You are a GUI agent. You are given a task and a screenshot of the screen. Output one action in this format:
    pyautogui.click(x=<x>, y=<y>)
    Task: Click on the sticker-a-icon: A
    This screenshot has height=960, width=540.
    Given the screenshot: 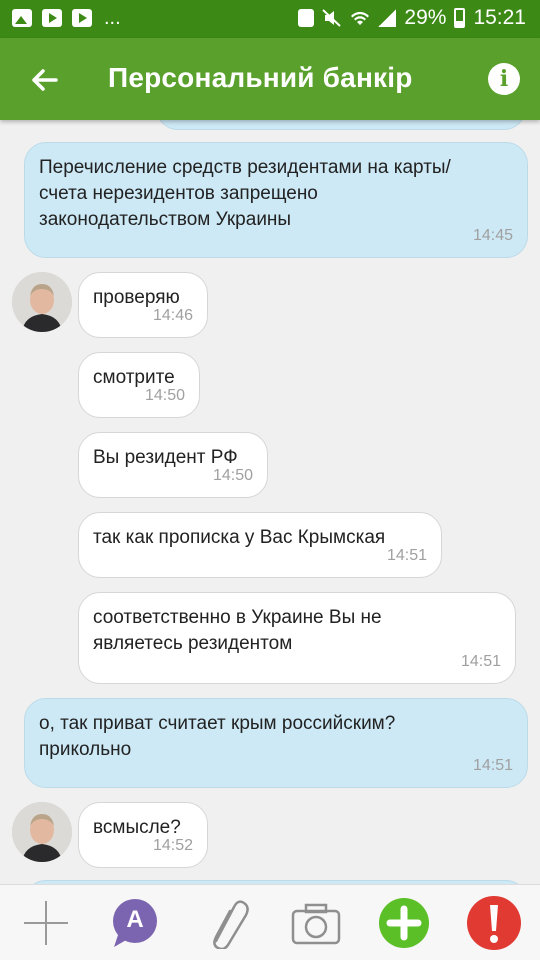 What is the action you would take?
    pyautogui.click(x=134, y=923)
    